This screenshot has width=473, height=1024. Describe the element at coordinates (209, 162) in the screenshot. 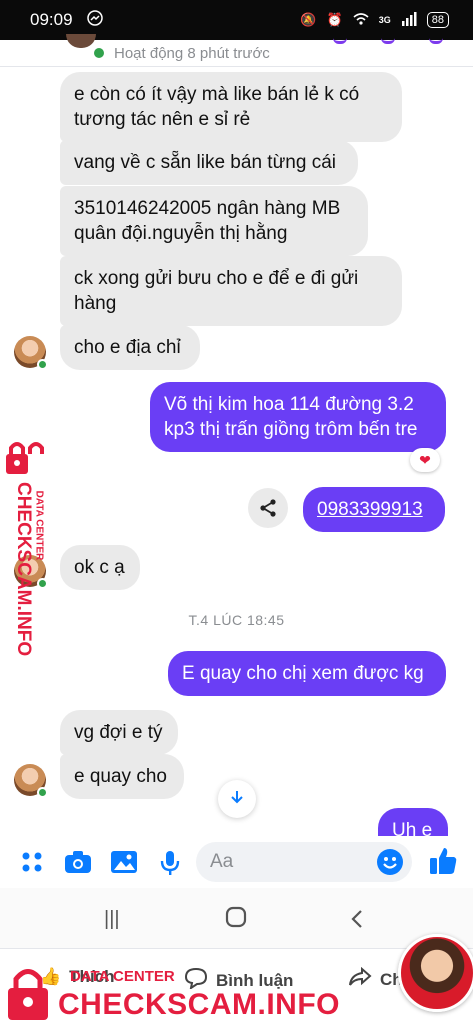

I see `message-bubble: vang về c sẵn like bán từng cái` at that location.